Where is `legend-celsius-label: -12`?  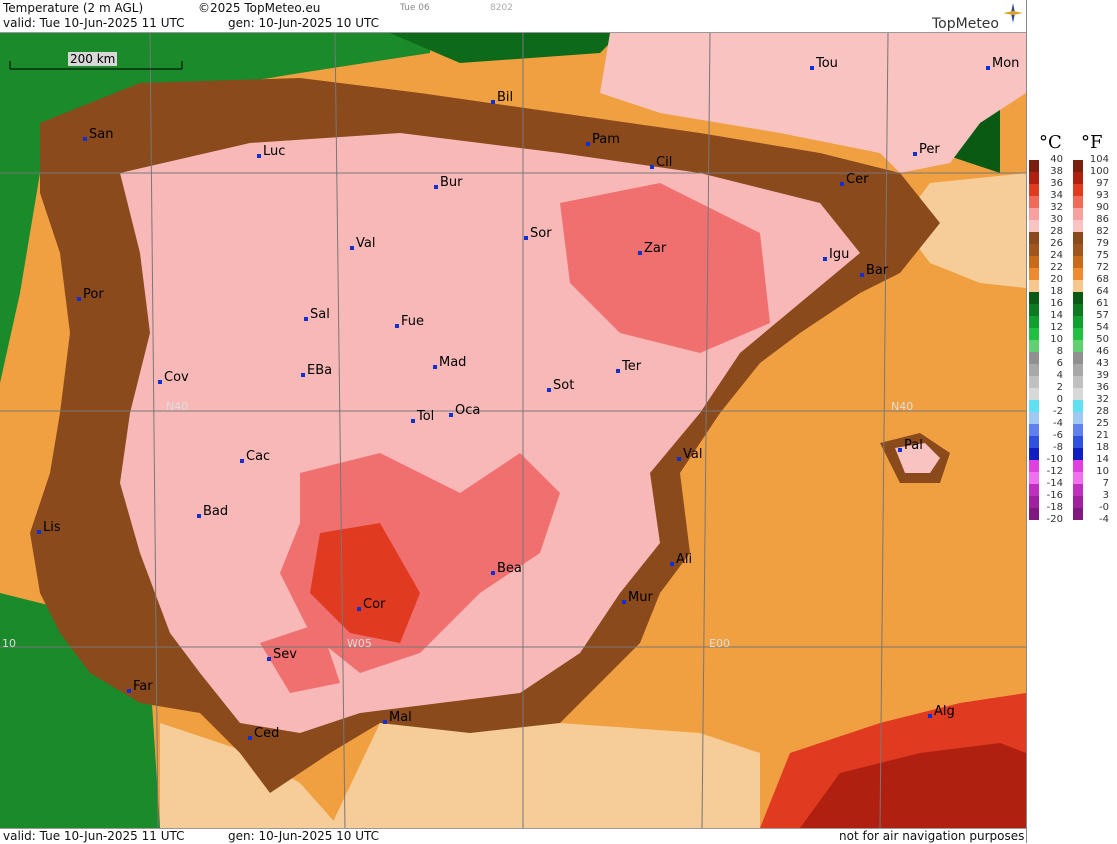 legend-celsius-label: -12 is located at coordinates (1054, 471).